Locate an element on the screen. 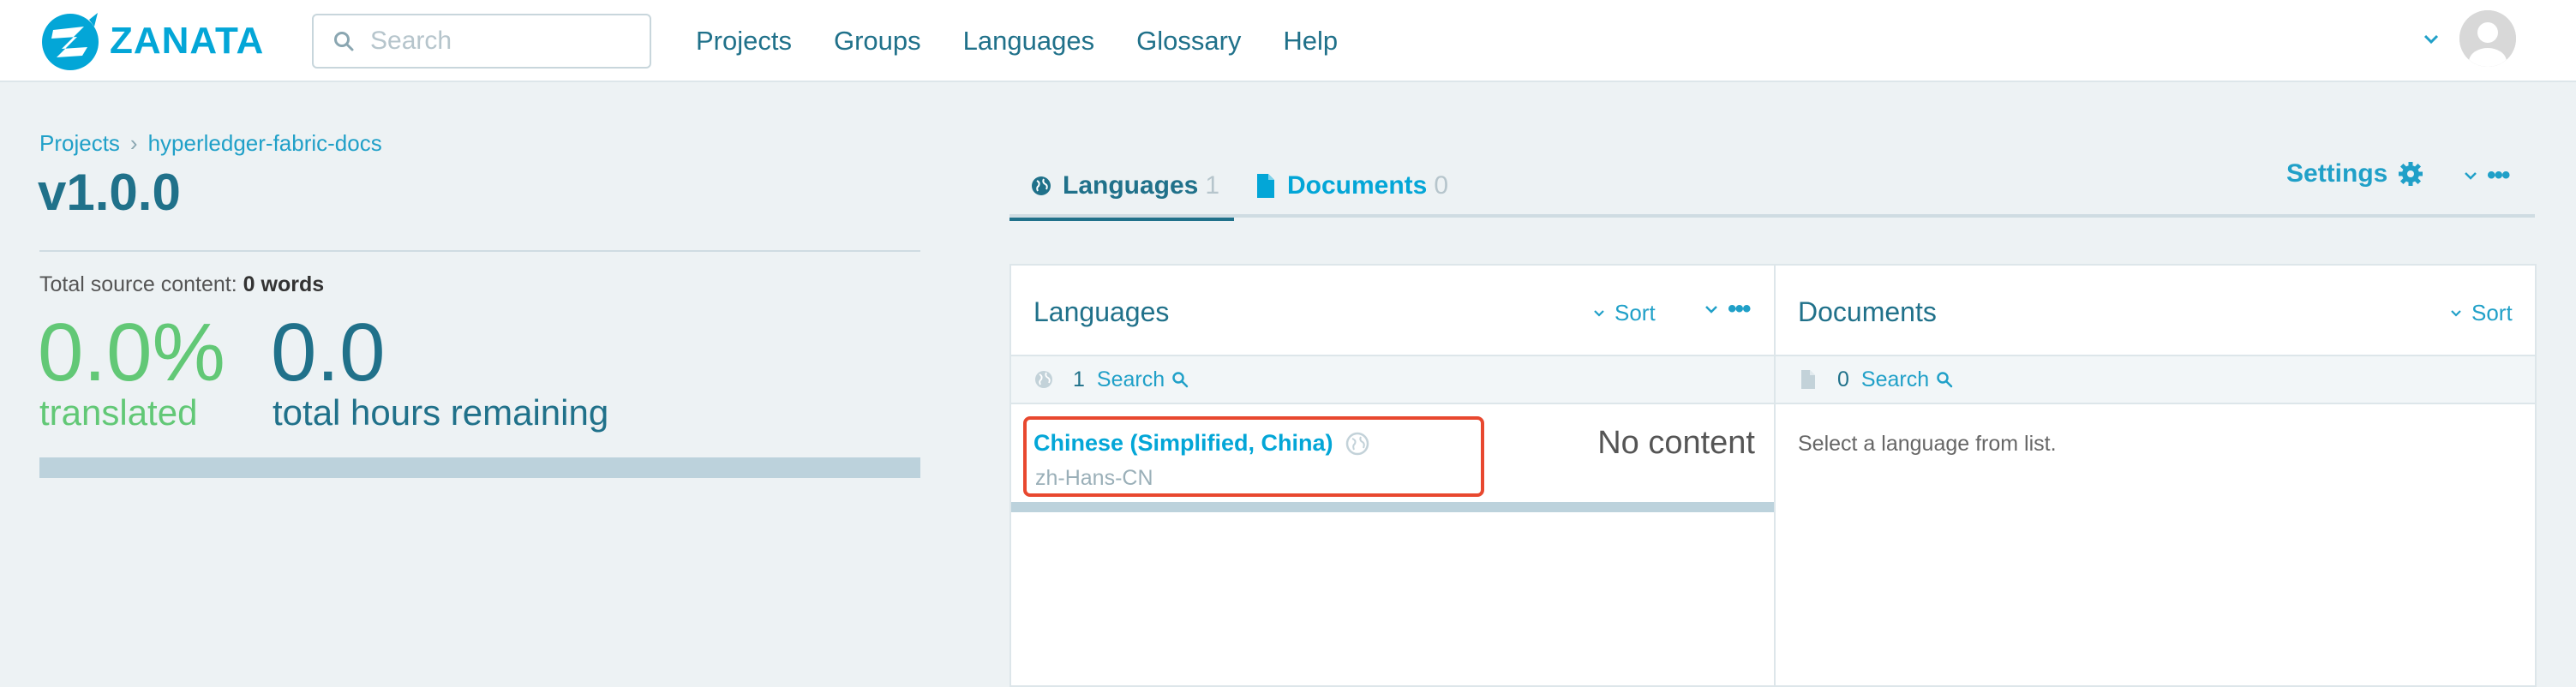 The image size is (2576, 687). documents-panel-title: Documents is located at coordinates (1867, 311).